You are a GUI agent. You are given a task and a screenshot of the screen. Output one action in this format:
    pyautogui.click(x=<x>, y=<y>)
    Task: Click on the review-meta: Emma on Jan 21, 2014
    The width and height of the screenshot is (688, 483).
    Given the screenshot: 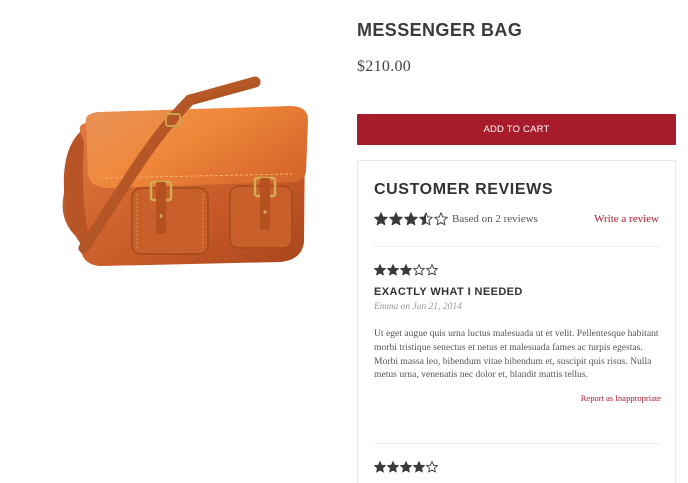 What is the action you would take?
    pyautogui.click(x=517, y=307)
    